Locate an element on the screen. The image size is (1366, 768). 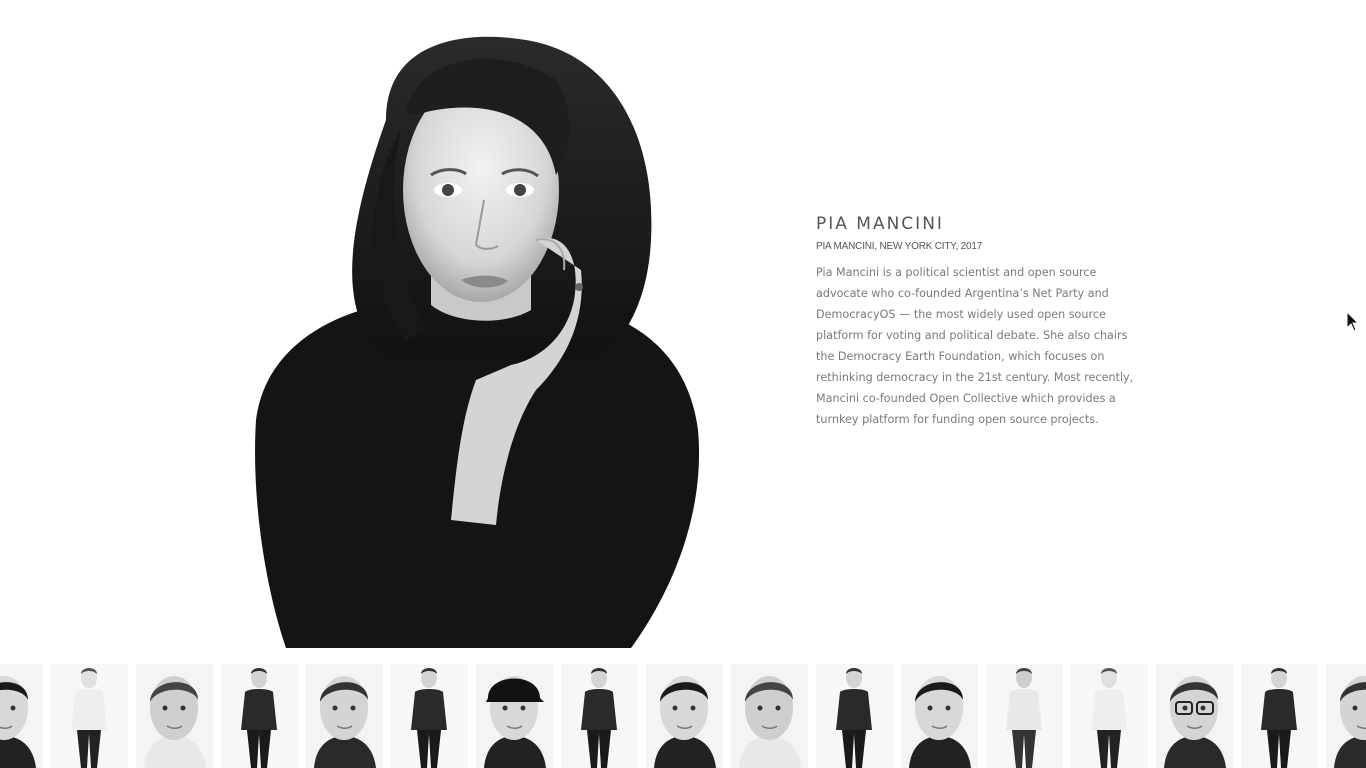
thumbnail-strip is located at coordinates (683, 716).